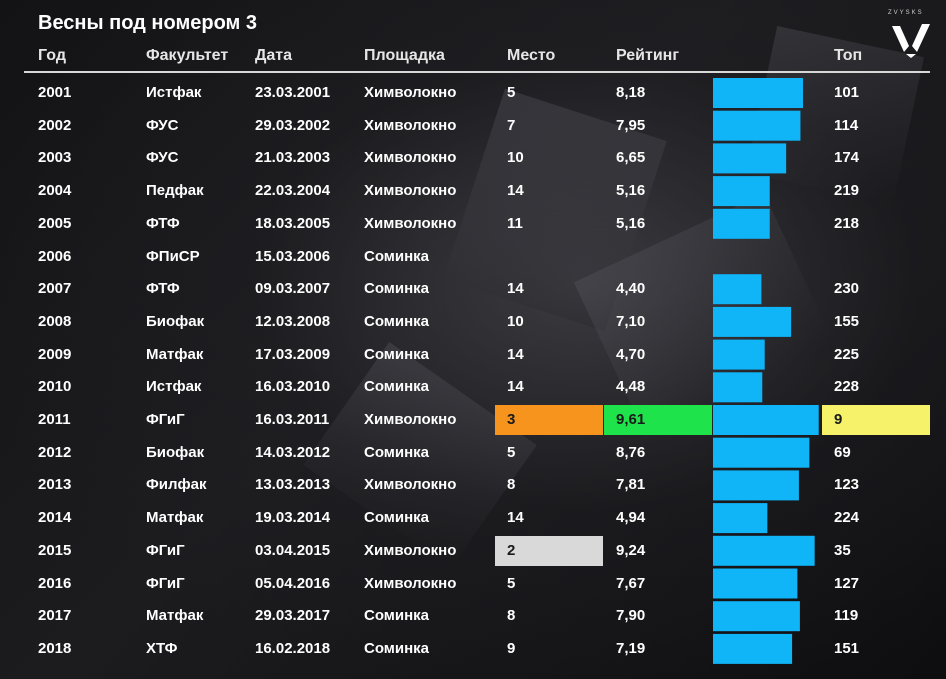  What do you see at coordinates (848, 55) in the screenshot?
I see `header-top: Топ` at bounding box center [848, 55].